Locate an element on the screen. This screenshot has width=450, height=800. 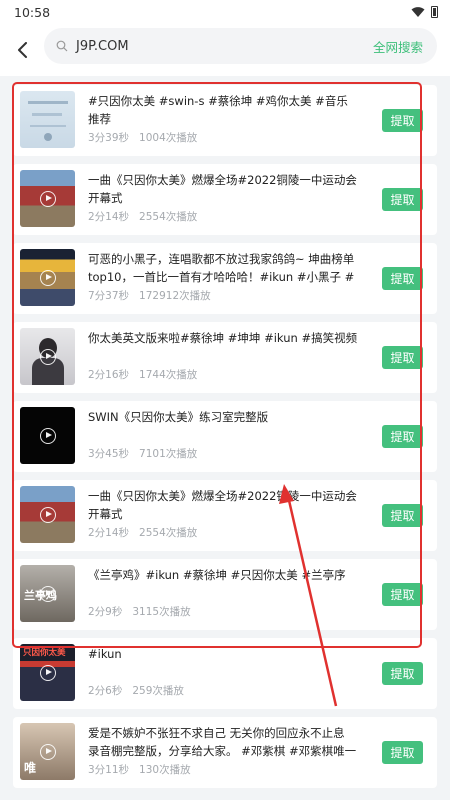
video-title: #只因你太美 #swin-s #蔡徐坤 #鸡你太美 #音乐推荐 is located at coordinates (223, 110).